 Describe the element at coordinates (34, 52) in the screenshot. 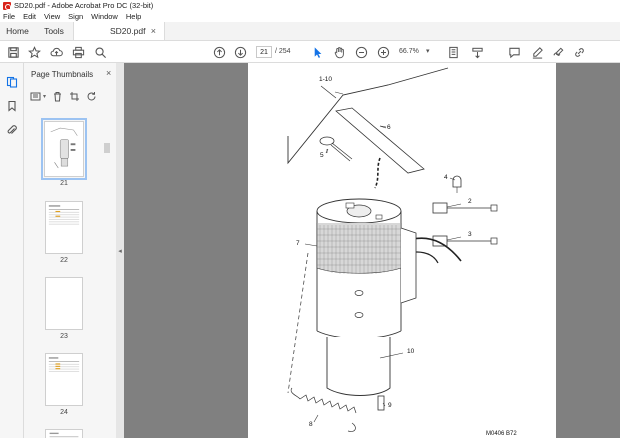

I see `bookmark-star-icon` at that location.